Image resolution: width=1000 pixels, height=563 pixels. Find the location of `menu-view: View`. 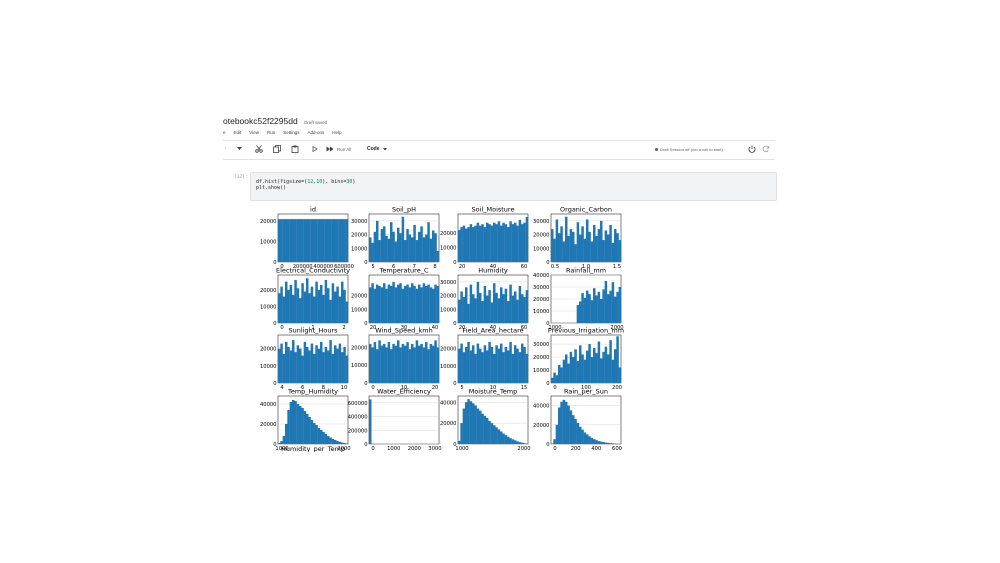

menu-view: View is located at coordinates (254, 132).